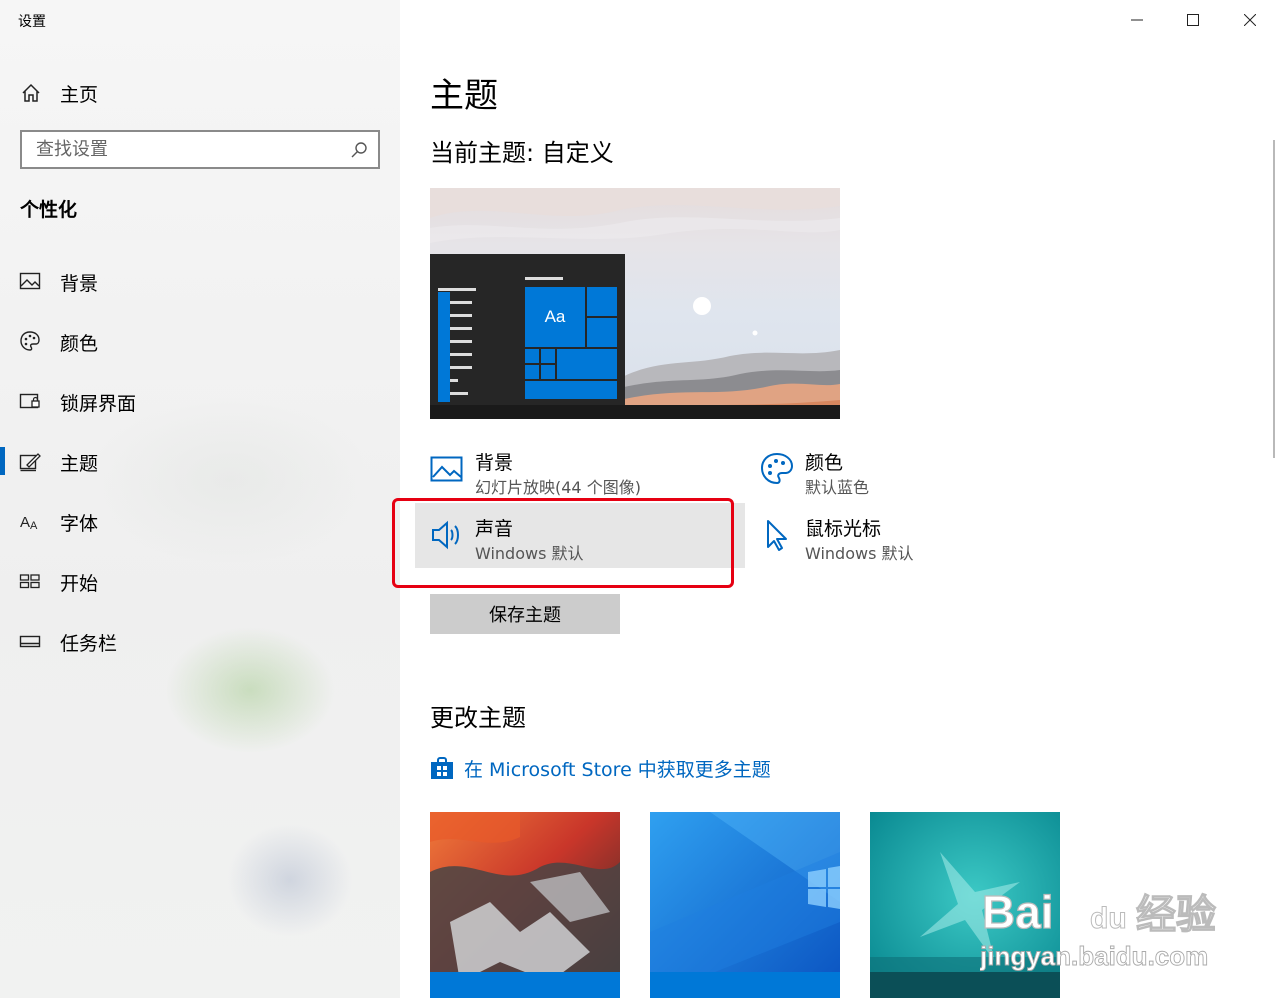  I want to click on change-theme-heading: 更改主题, so click(478, 718).